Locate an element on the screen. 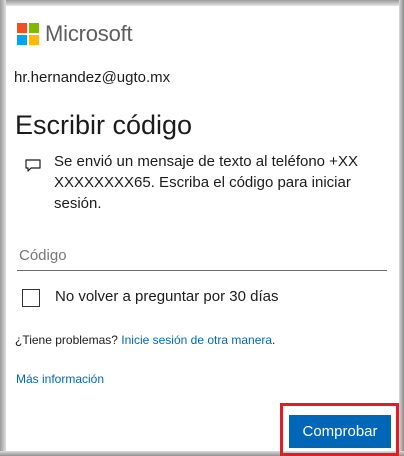 The width and height of the screenshot is (404, 456). remember-checkbox-label: No volver a preguntar por 30 días is located at coordinates (166, 296).